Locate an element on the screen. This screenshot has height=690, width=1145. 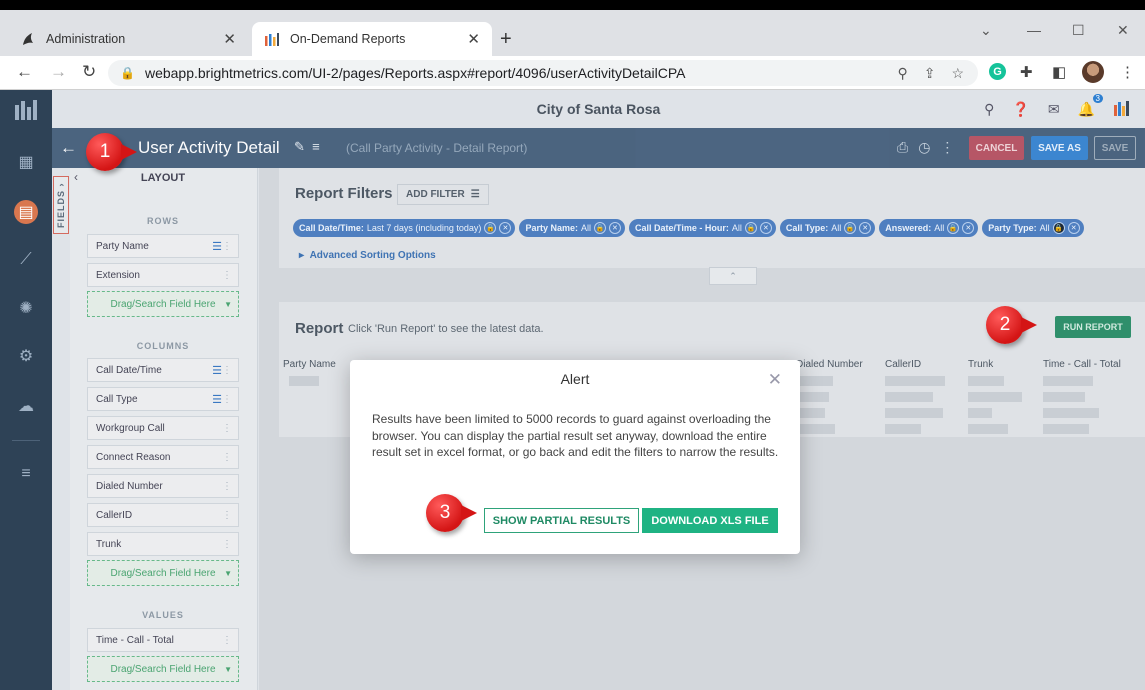
share-icon: ⇪ is located at coordinates (930, 73).